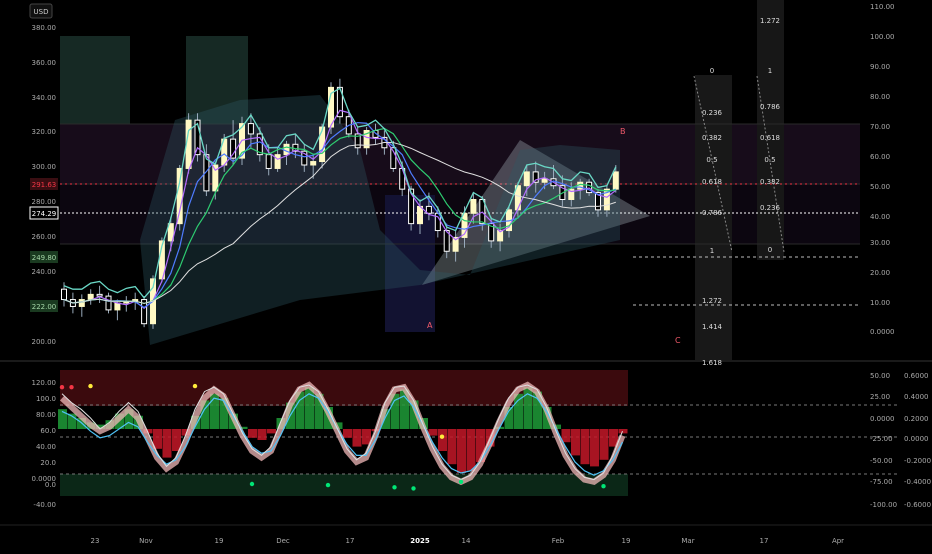 The image size is (932, 554). I want to click on fib-label-left: 1.272, so click(712, 301).